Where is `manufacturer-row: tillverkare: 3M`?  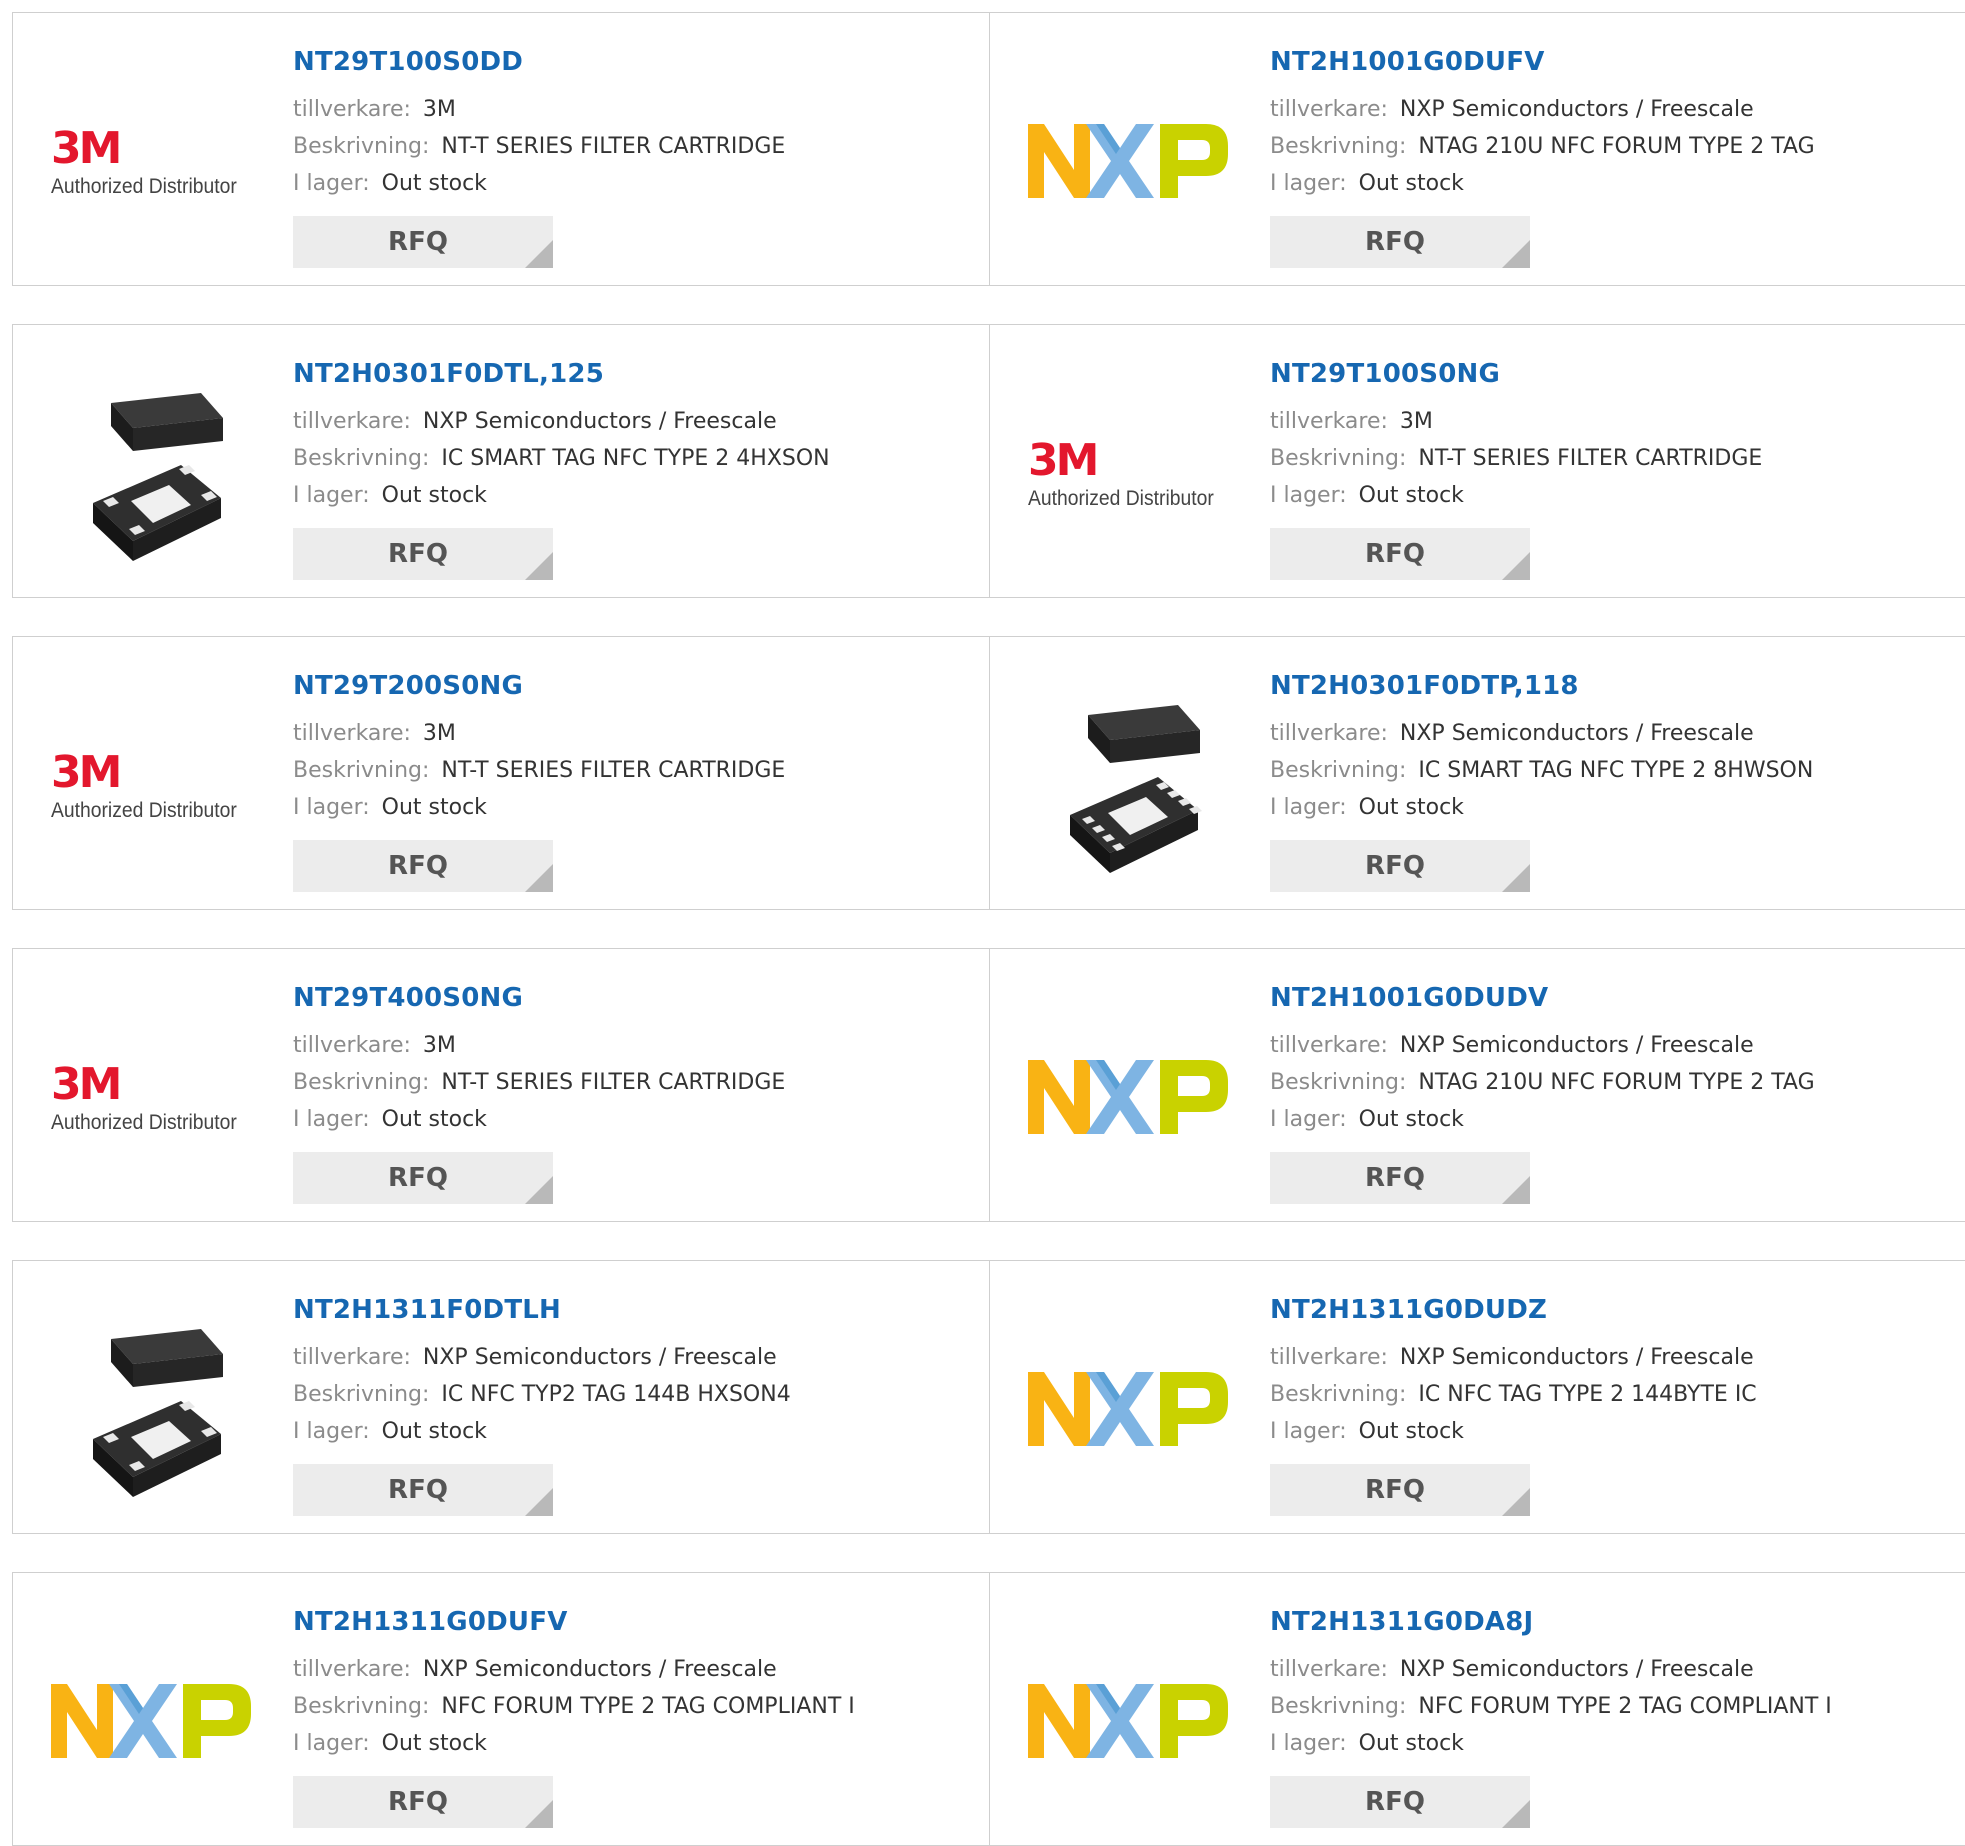 manufacturer-row: tillverkare: 3M is located at coordinates (636, 733).